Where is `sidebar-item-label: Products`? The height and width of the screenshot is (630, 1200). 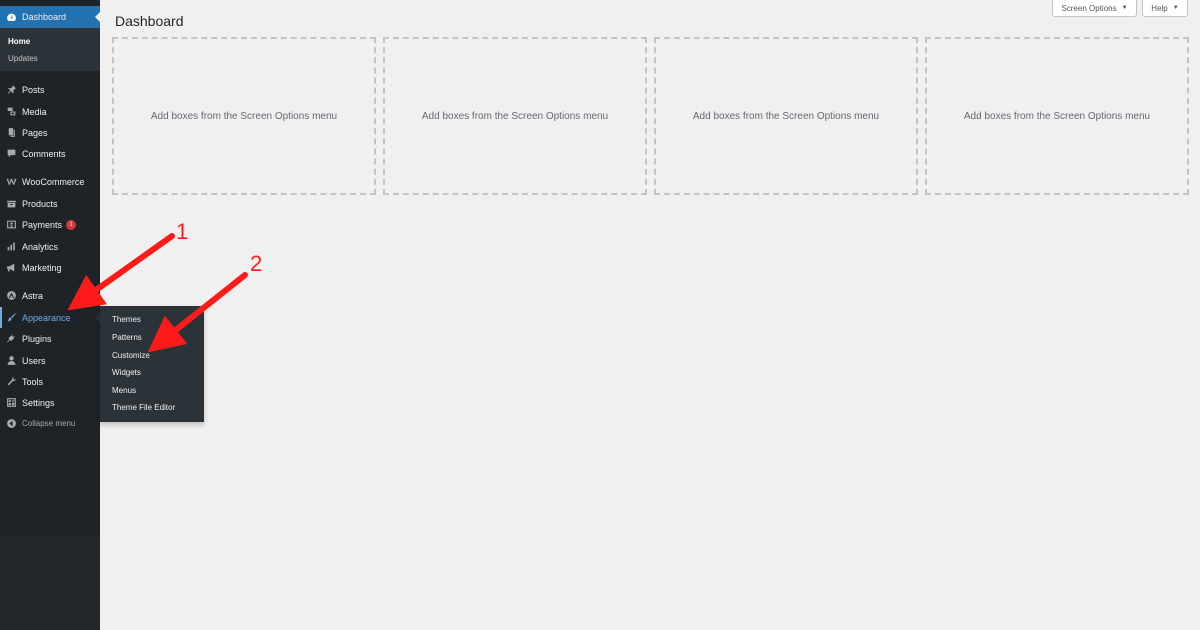
sidebar-item-label: Products is located at coordinates (40, 203).